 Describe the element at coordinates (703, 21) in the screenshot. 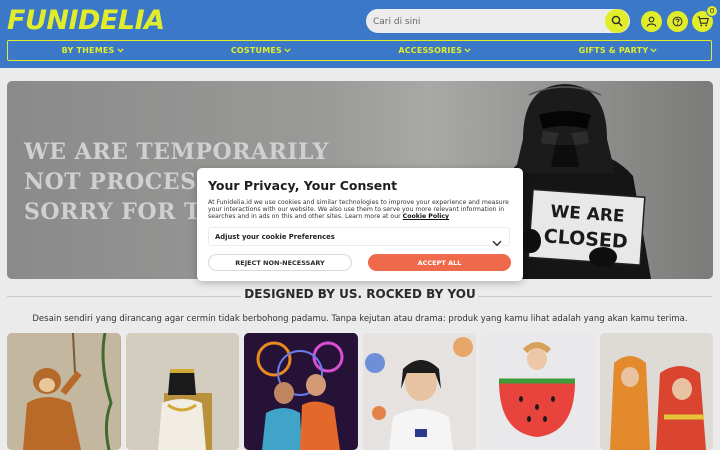

I see `cart-icon` at that location.